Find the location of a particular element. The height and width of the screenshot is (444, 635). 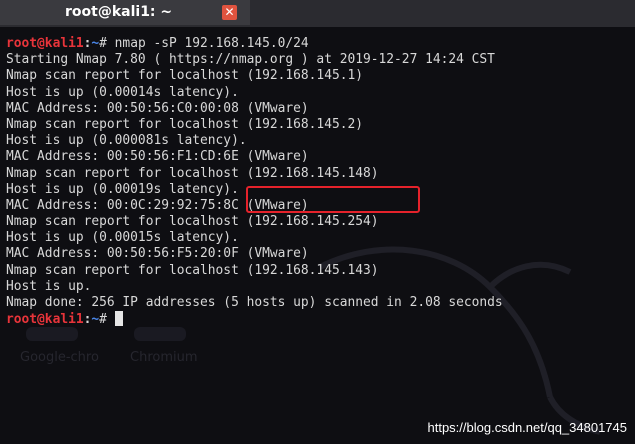

output-line: Host is up (0.000081s latency). is located at coordinates (126, 141).